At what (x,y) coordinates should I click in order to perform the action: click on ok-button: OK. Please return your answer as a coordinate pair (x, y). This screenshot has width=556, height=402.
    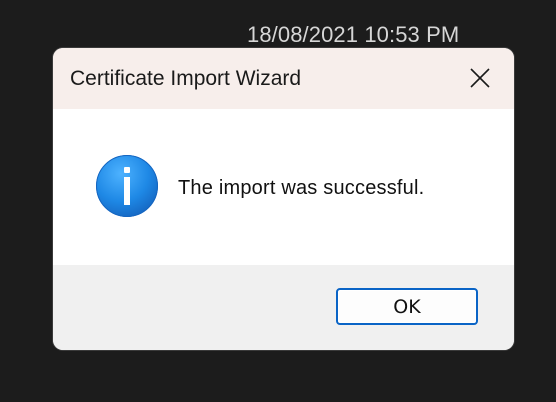
    Looking at the image, I should click on (407, 306).